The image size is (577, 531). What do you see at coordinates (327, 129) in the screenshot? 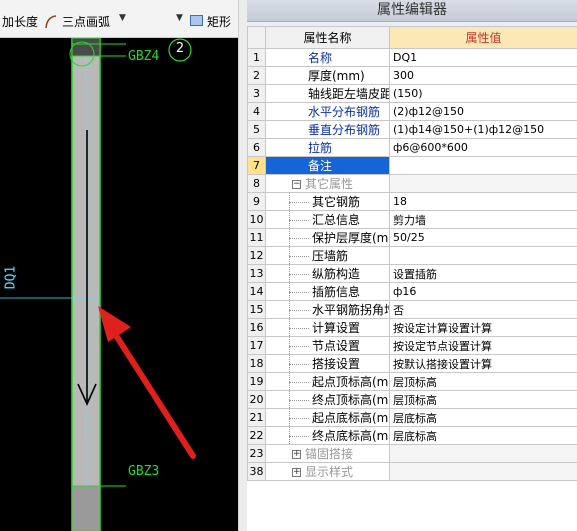
I see `property-name: 垂直分布钢筋` at bounding box center [327, 129].